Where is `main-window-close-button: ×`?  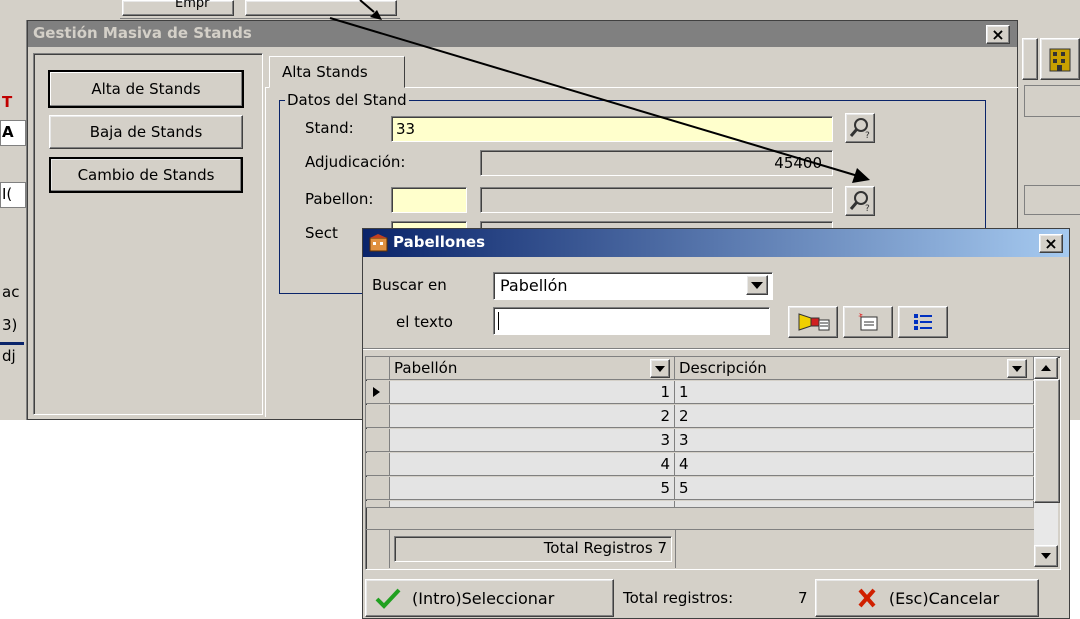
main-window-close-button: × is located at coordinates (998, 34).